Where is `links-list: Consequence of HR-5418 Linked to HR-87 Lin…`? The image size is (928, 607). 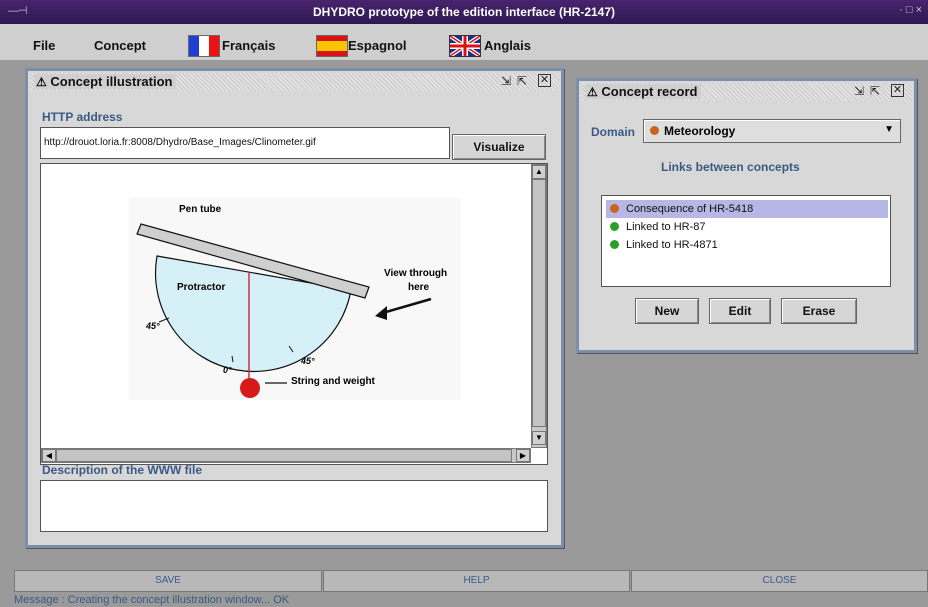
links-list: Consequence of HR-5418 Linked to HR-87 Lin… is located at coordinates (746, 241).